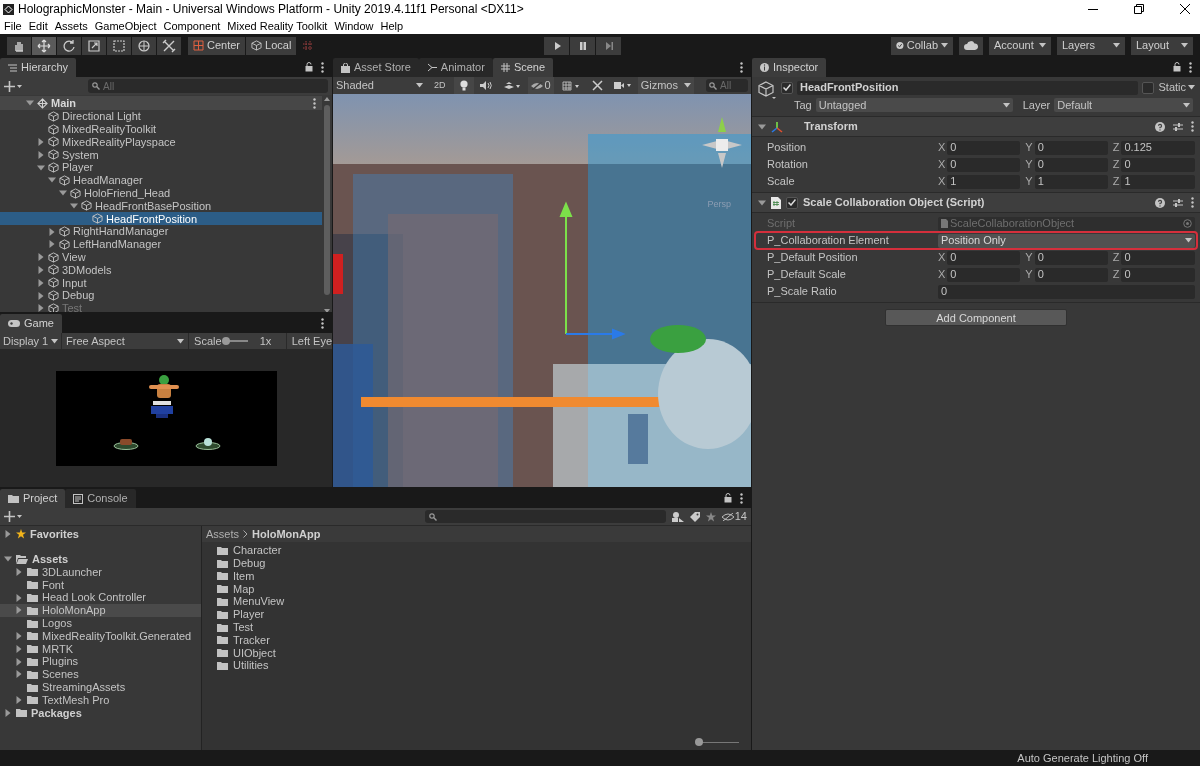 The height and width of the screenshot is (766, 1200). Describe the element at coordinates (33, 498) in the screenshot. I see `panel-tab: Project` at that location.